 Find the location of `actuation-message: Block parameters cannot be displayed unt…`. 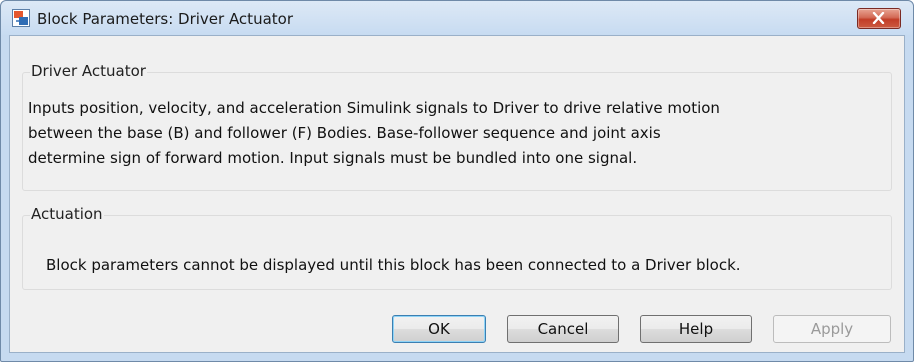

actuation-message: Block parameters cannot be displayed unt… is located at coordinates (393, 265).